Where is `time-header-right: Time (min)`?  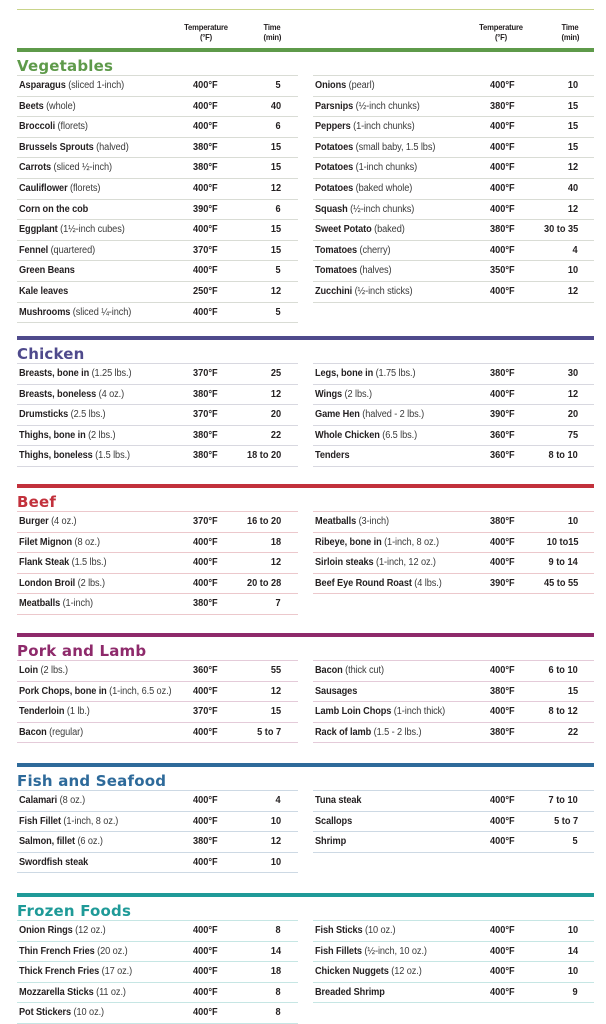
time-header-right: Time (min) is located at coordinates (575, 32).